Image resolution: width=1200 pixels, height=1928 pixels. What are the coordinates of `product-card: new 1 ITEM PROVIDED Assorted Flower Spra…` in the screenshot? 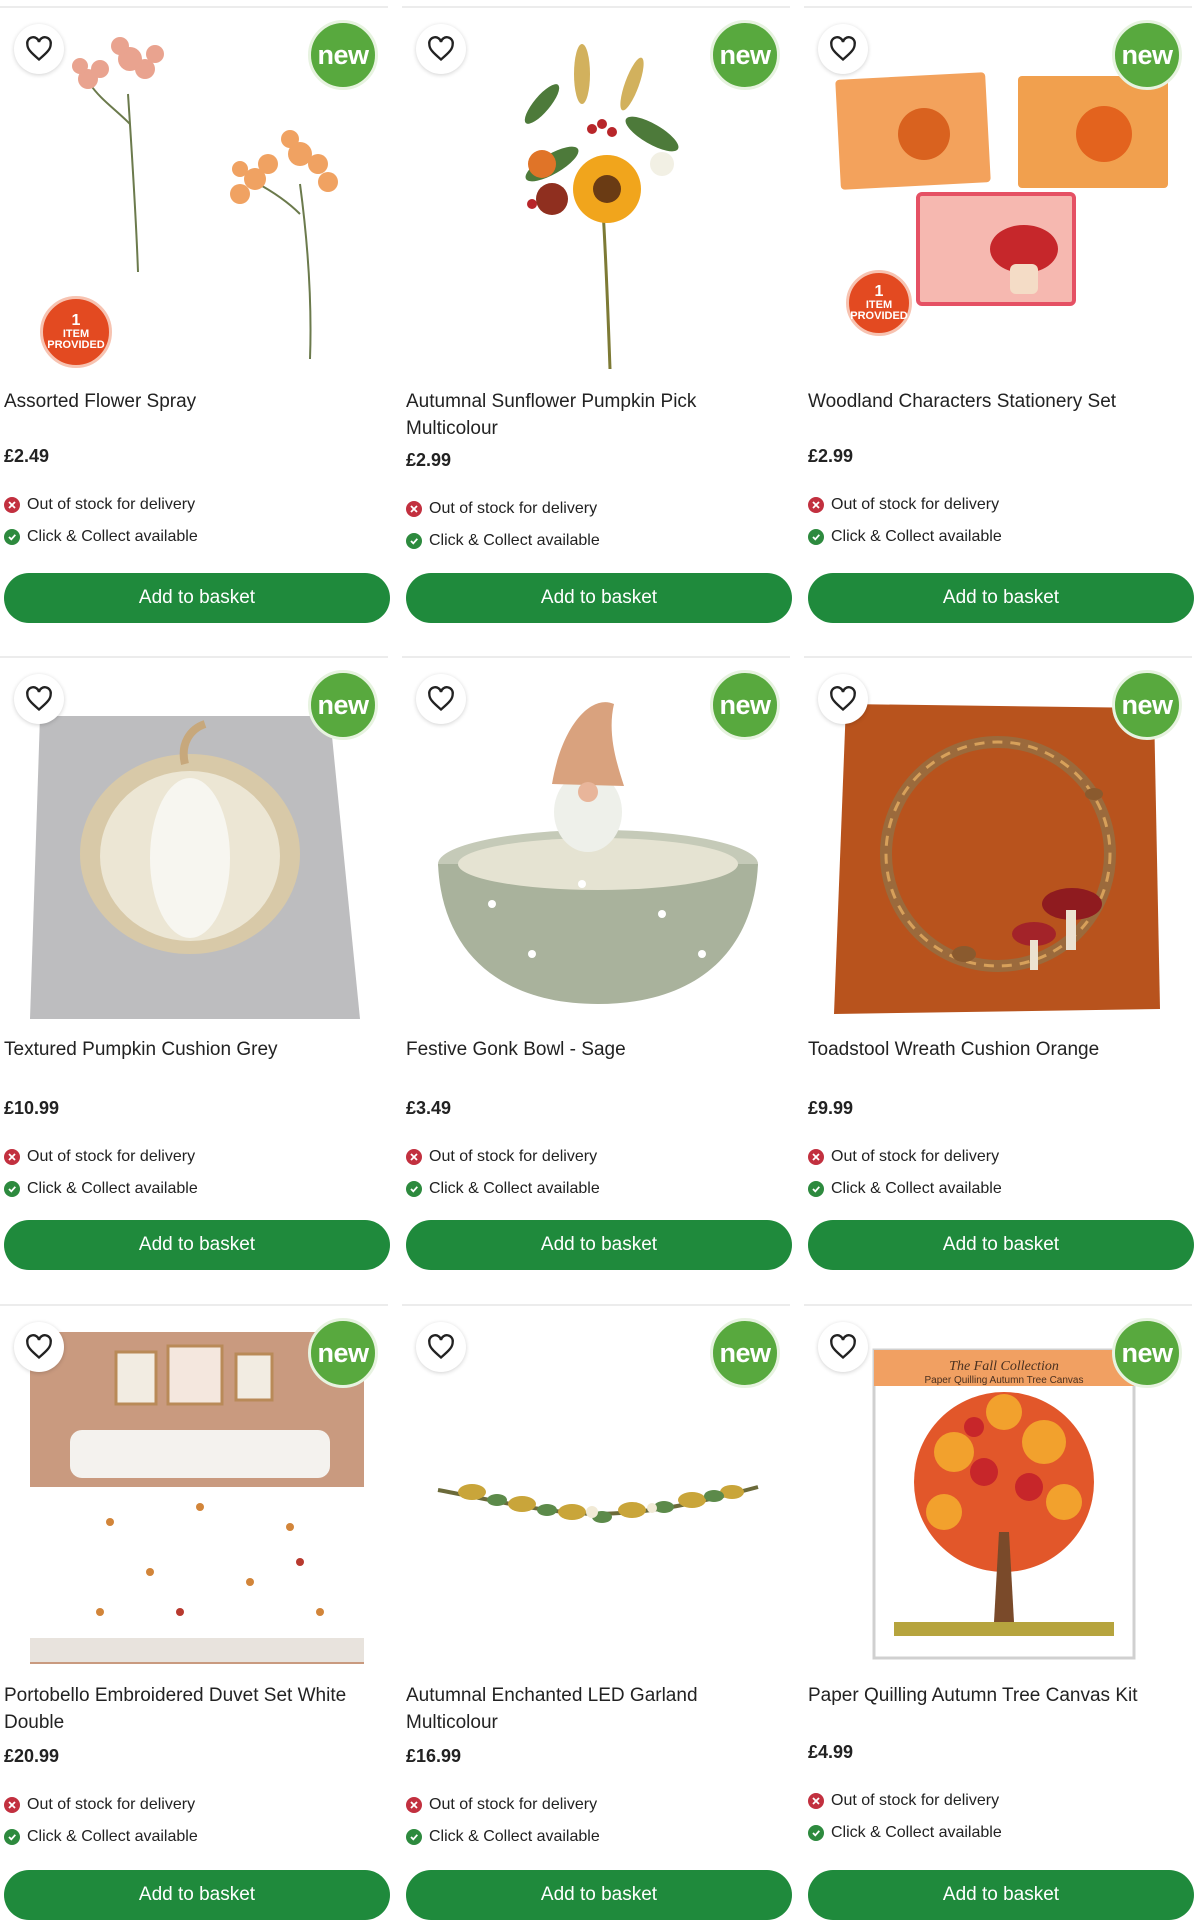 It's located at (195, 316).